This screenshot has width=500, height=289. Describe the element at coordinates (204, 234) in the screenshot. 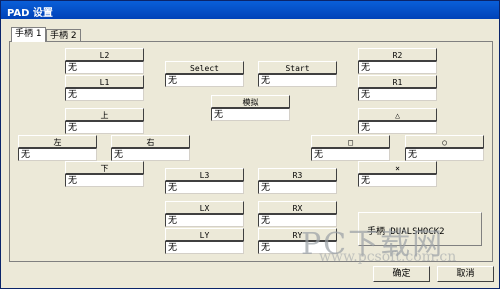

I see `ly-label: LY` at that location.